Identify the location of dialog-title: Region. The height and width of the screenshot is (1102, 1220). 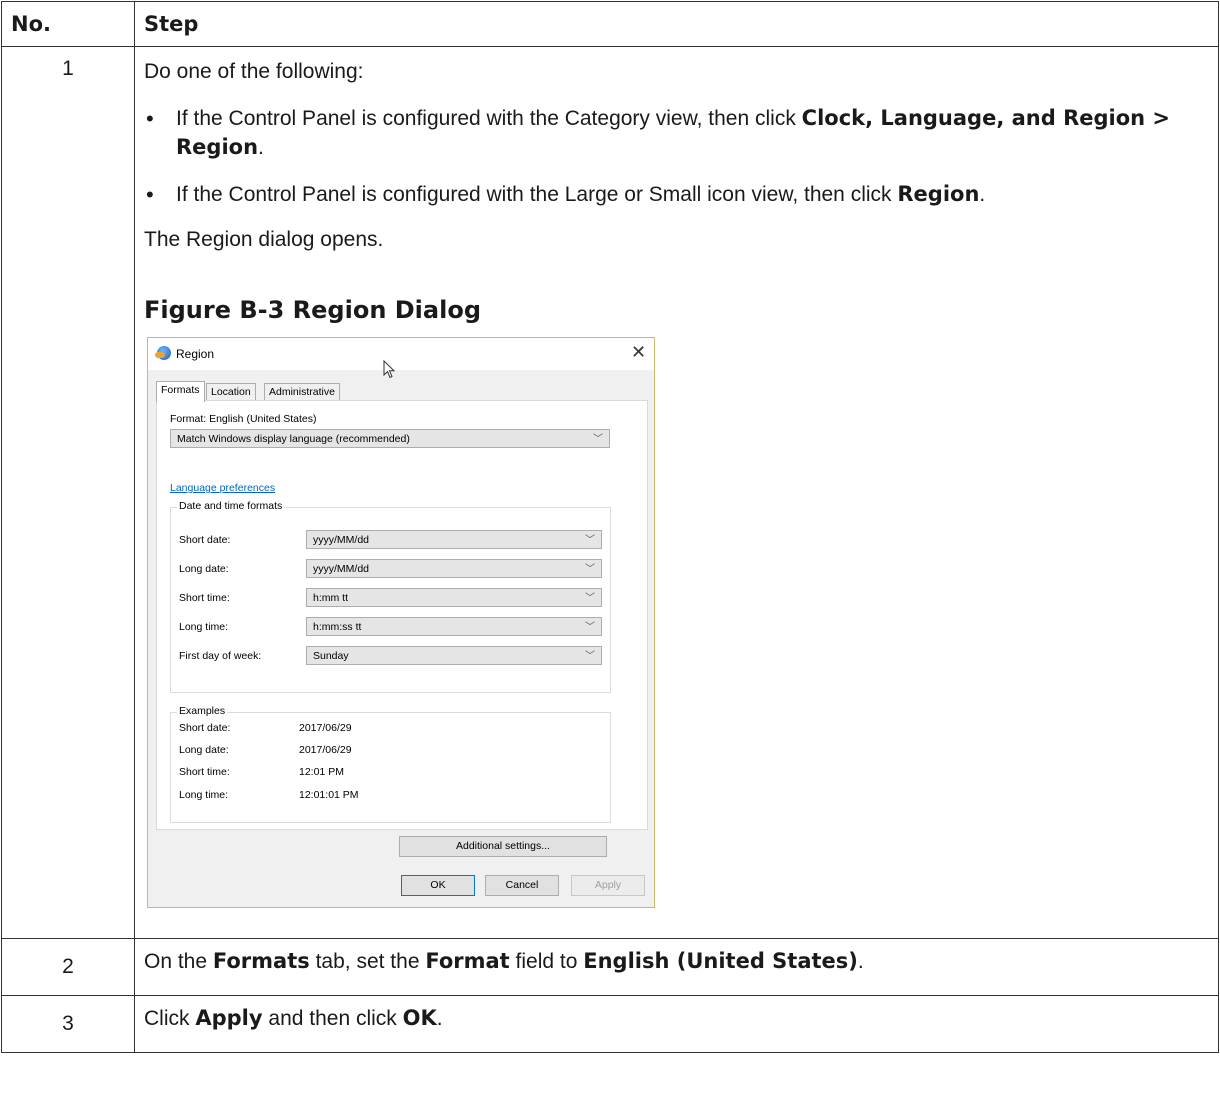
(195, 354).